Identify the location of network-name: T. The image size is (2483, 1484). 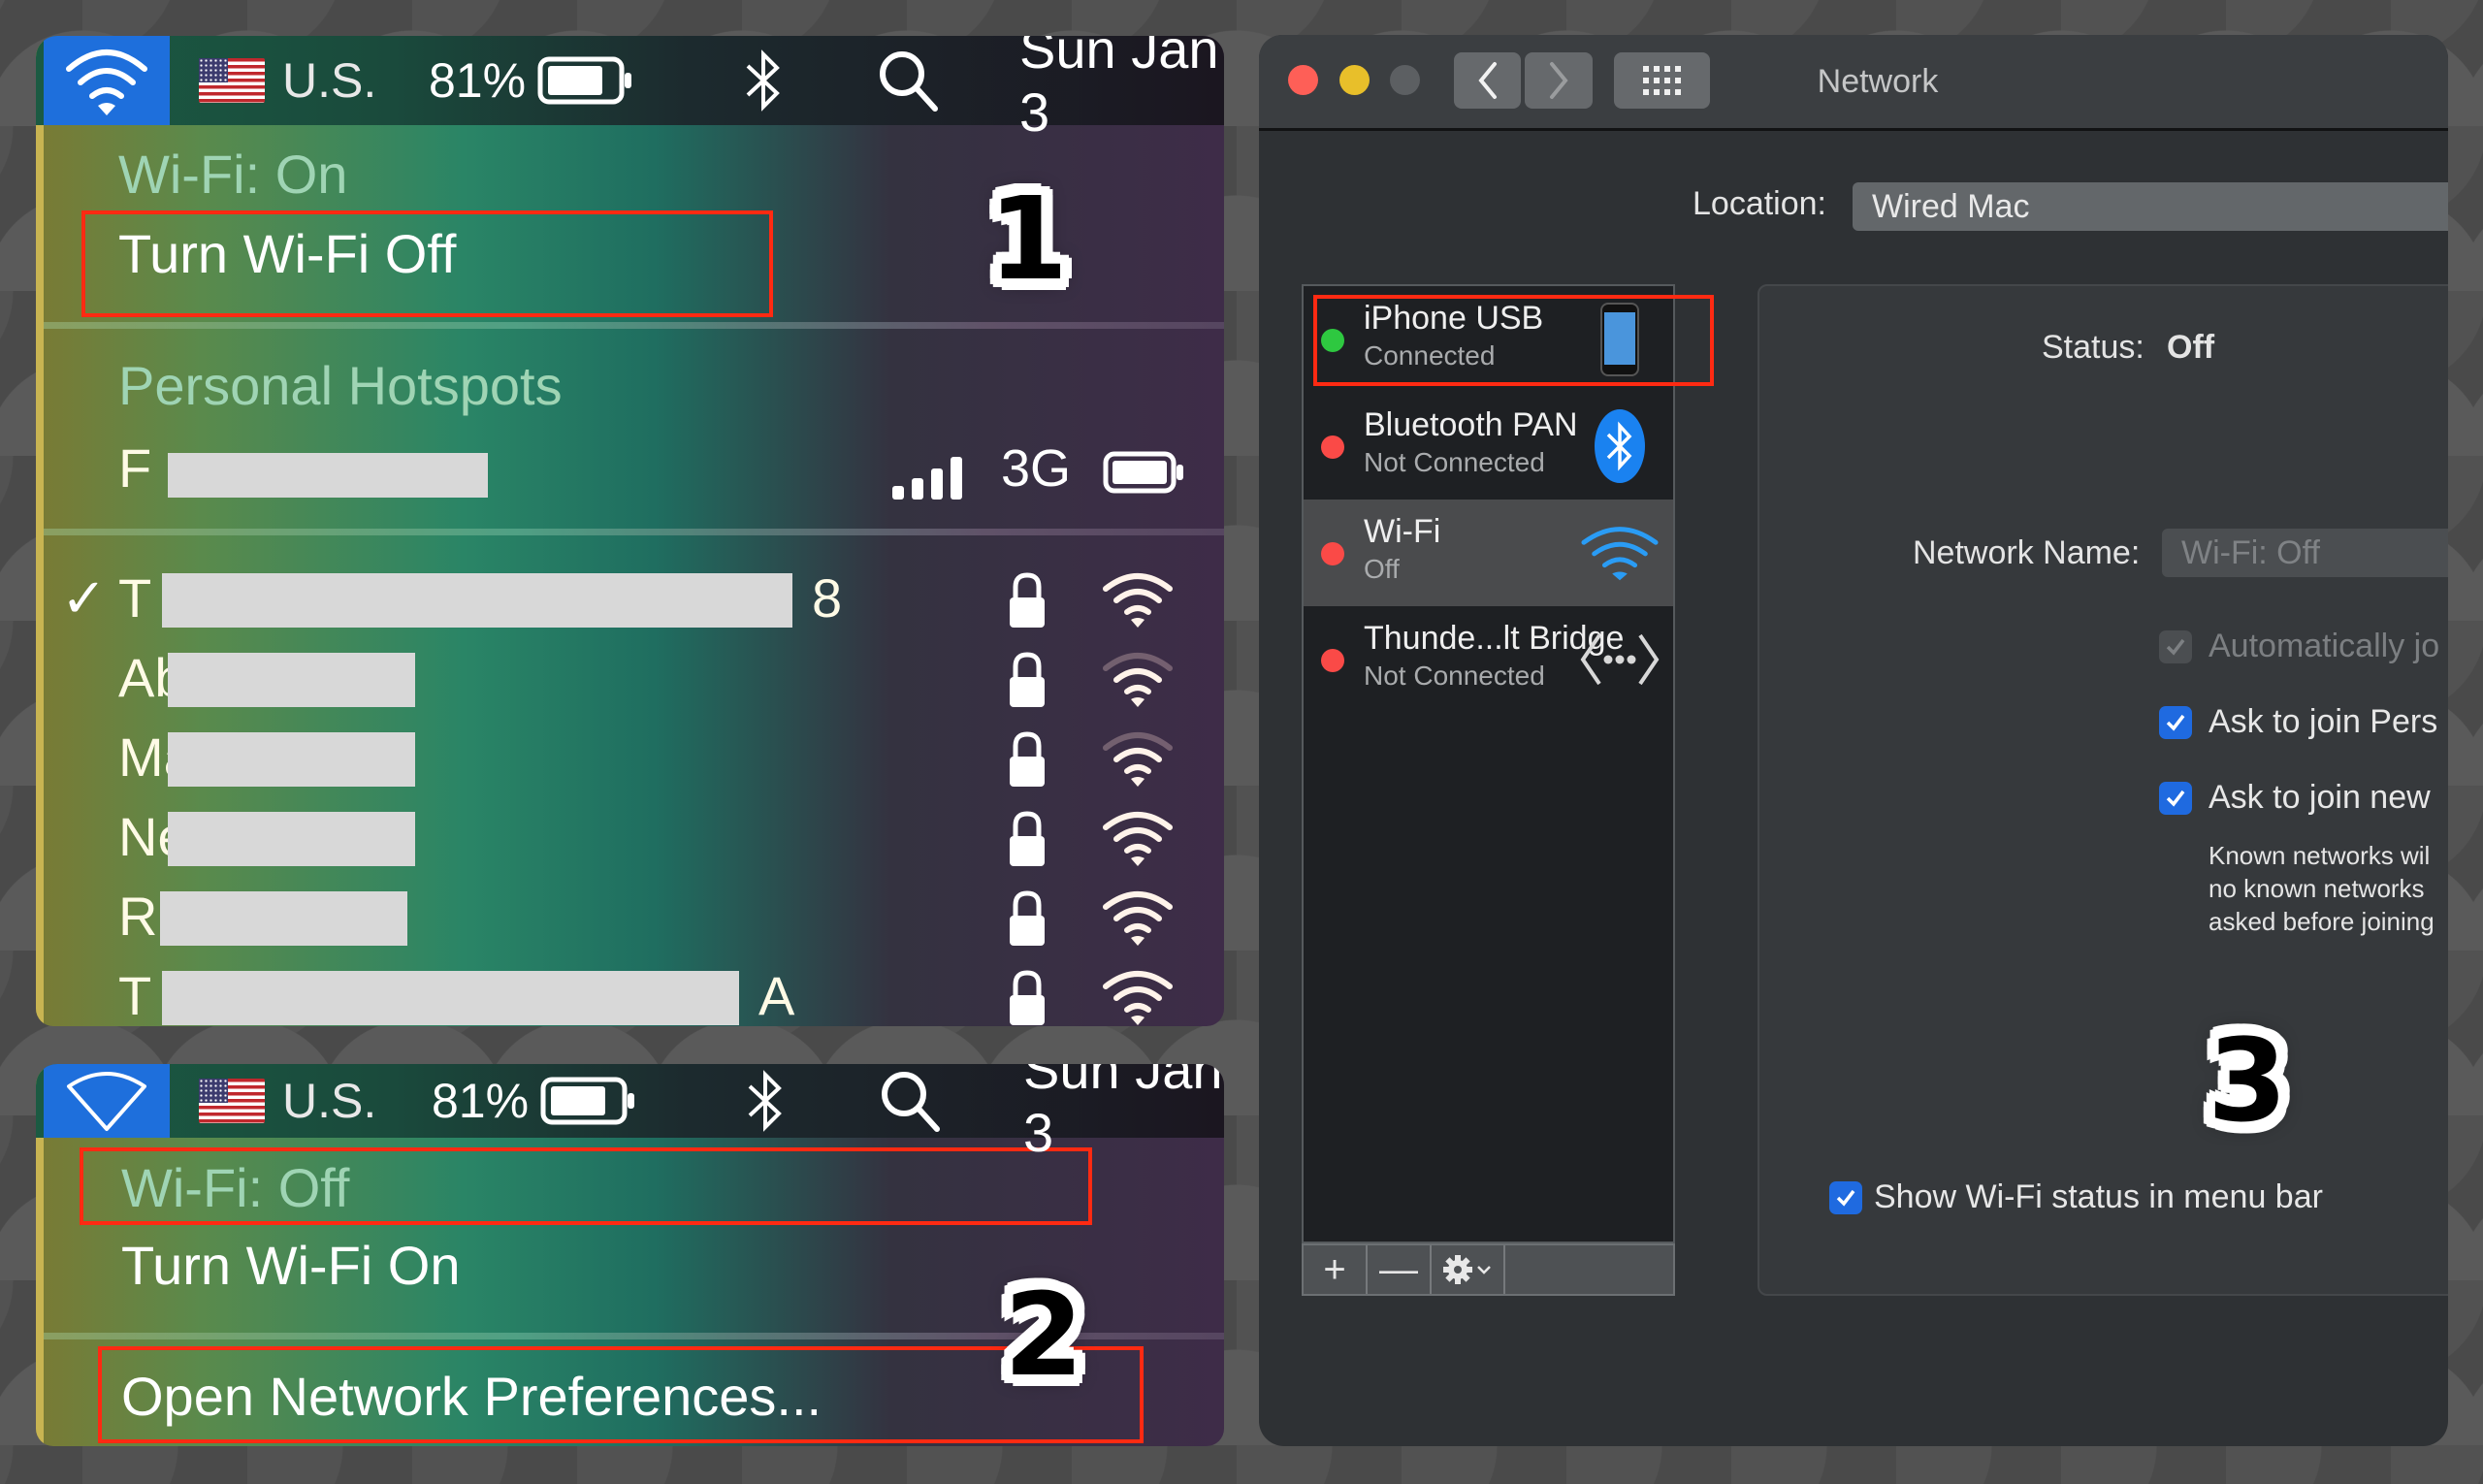
(135, 996).